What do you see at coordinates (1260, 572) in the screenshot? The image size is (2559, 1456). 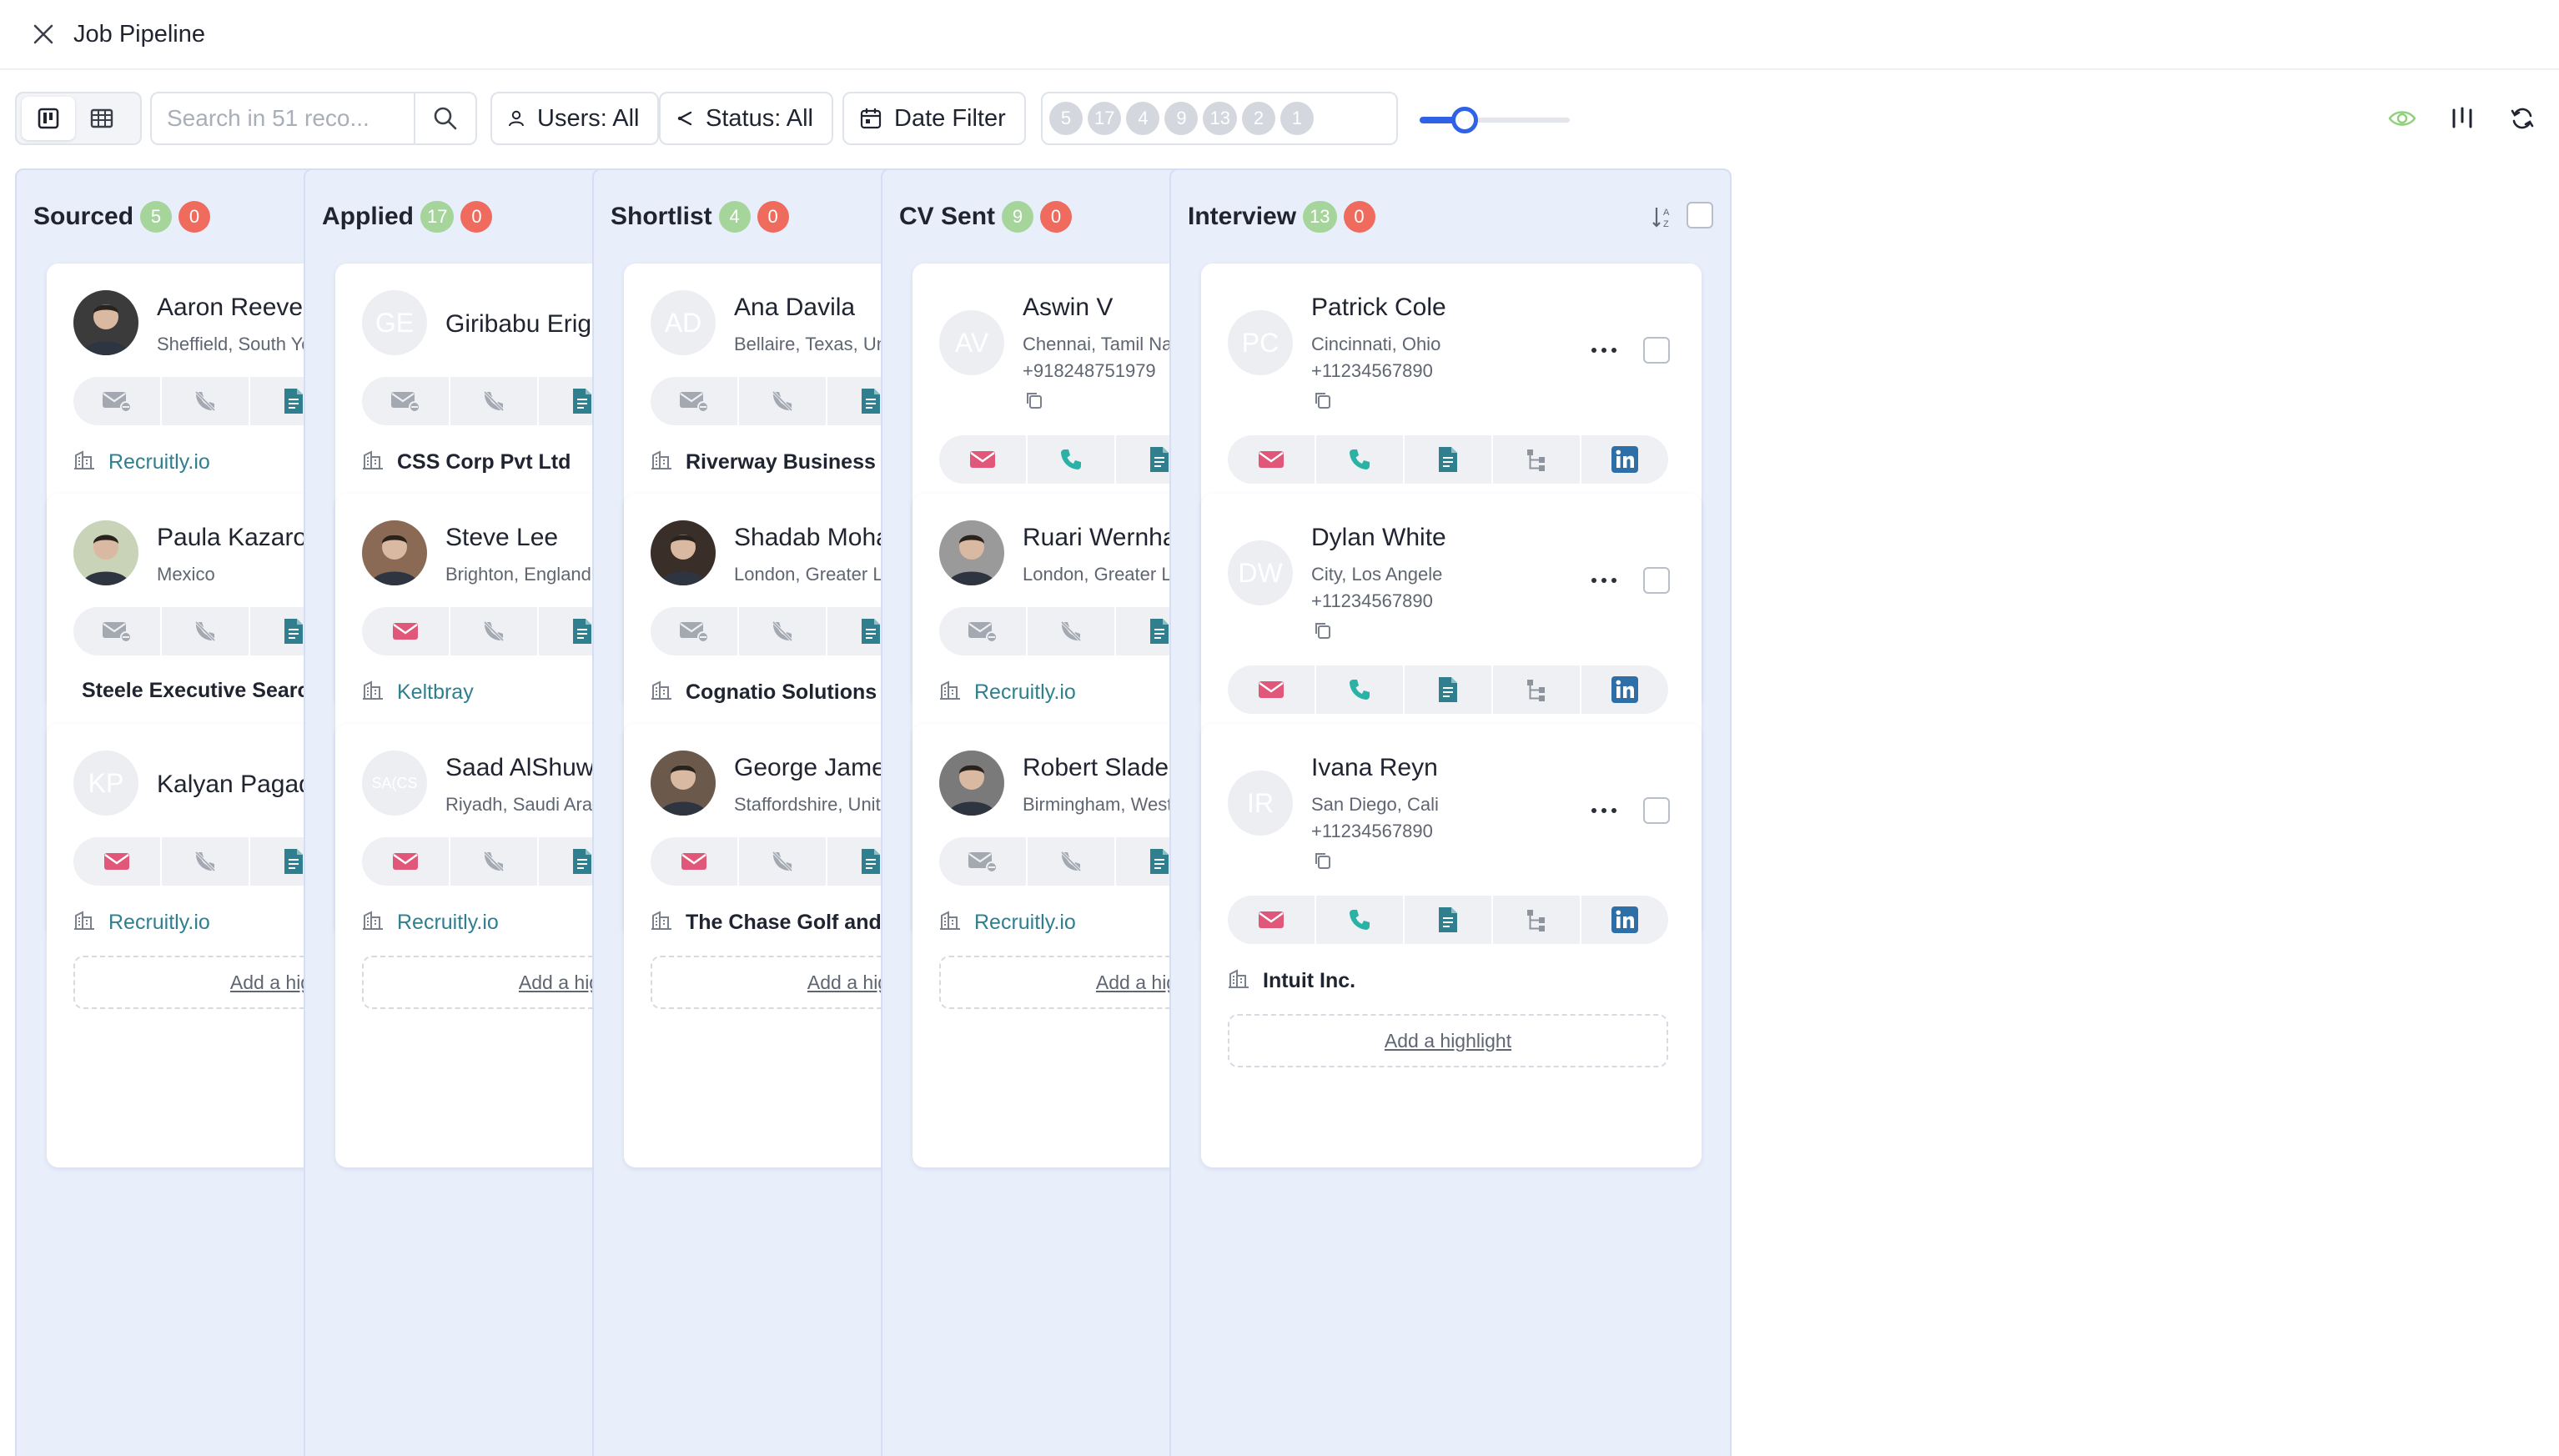 I see `avatar: DW` at bounding box center [1260, 572].